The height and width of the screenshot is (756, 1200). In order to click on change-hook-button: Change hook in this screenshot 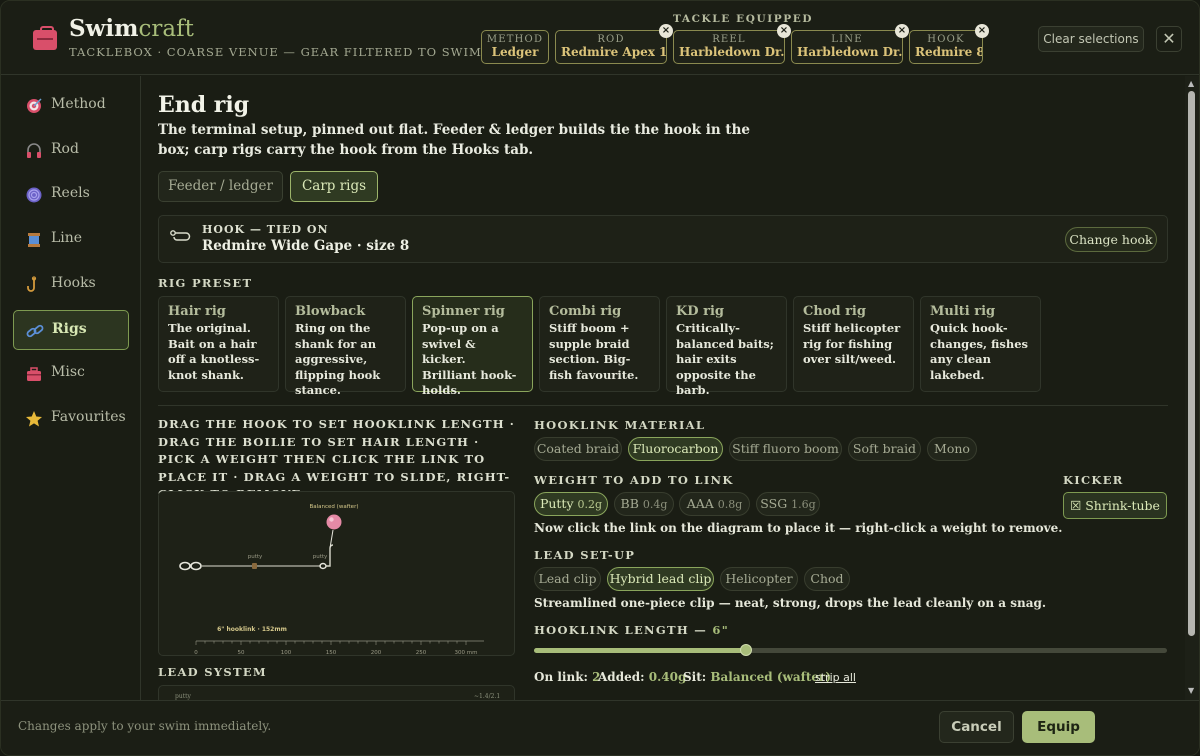, I will do `click(1111, 239)`.